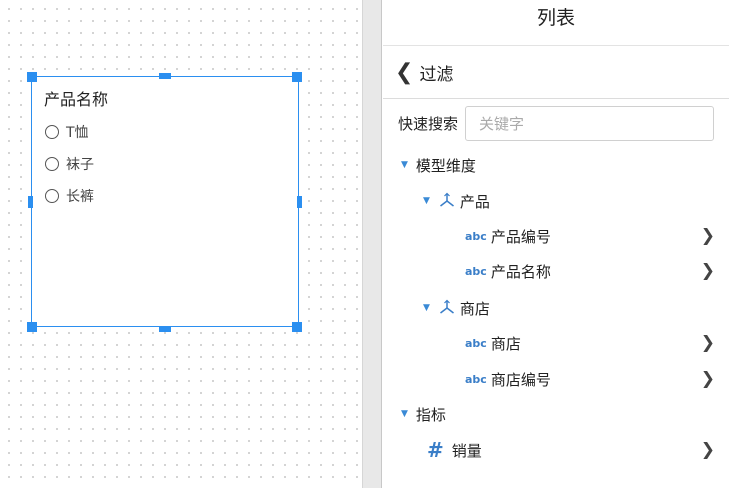 Image resolution: width=729 pixels, height=488 pixels. What do you see at coordinates (556, 236) in the screenshot?
I see `field-product-code: abc 产品编号 ❯` at bounding box center [556, 236].